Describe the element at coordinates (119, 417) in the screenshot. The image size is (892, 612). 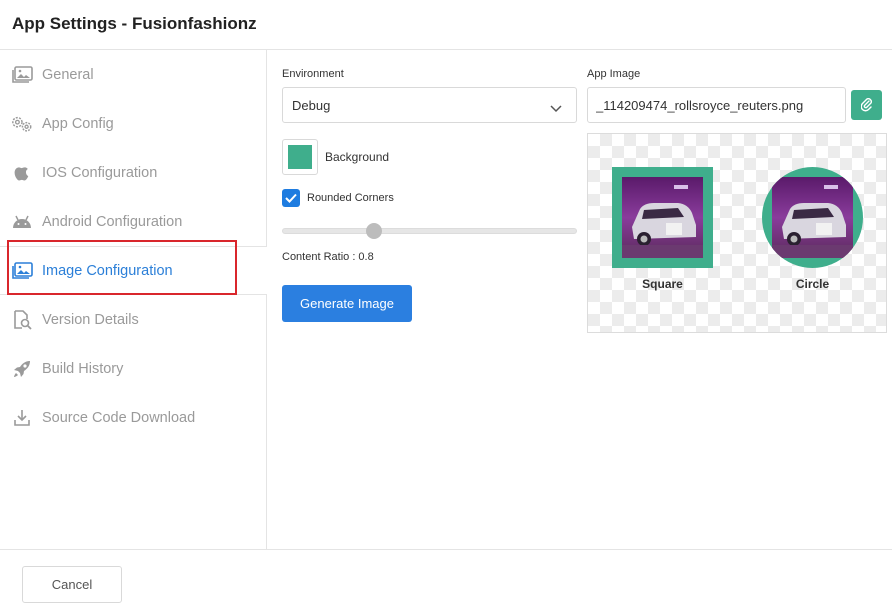
I see `sidebar-item-label: Source Code Download` at that location.